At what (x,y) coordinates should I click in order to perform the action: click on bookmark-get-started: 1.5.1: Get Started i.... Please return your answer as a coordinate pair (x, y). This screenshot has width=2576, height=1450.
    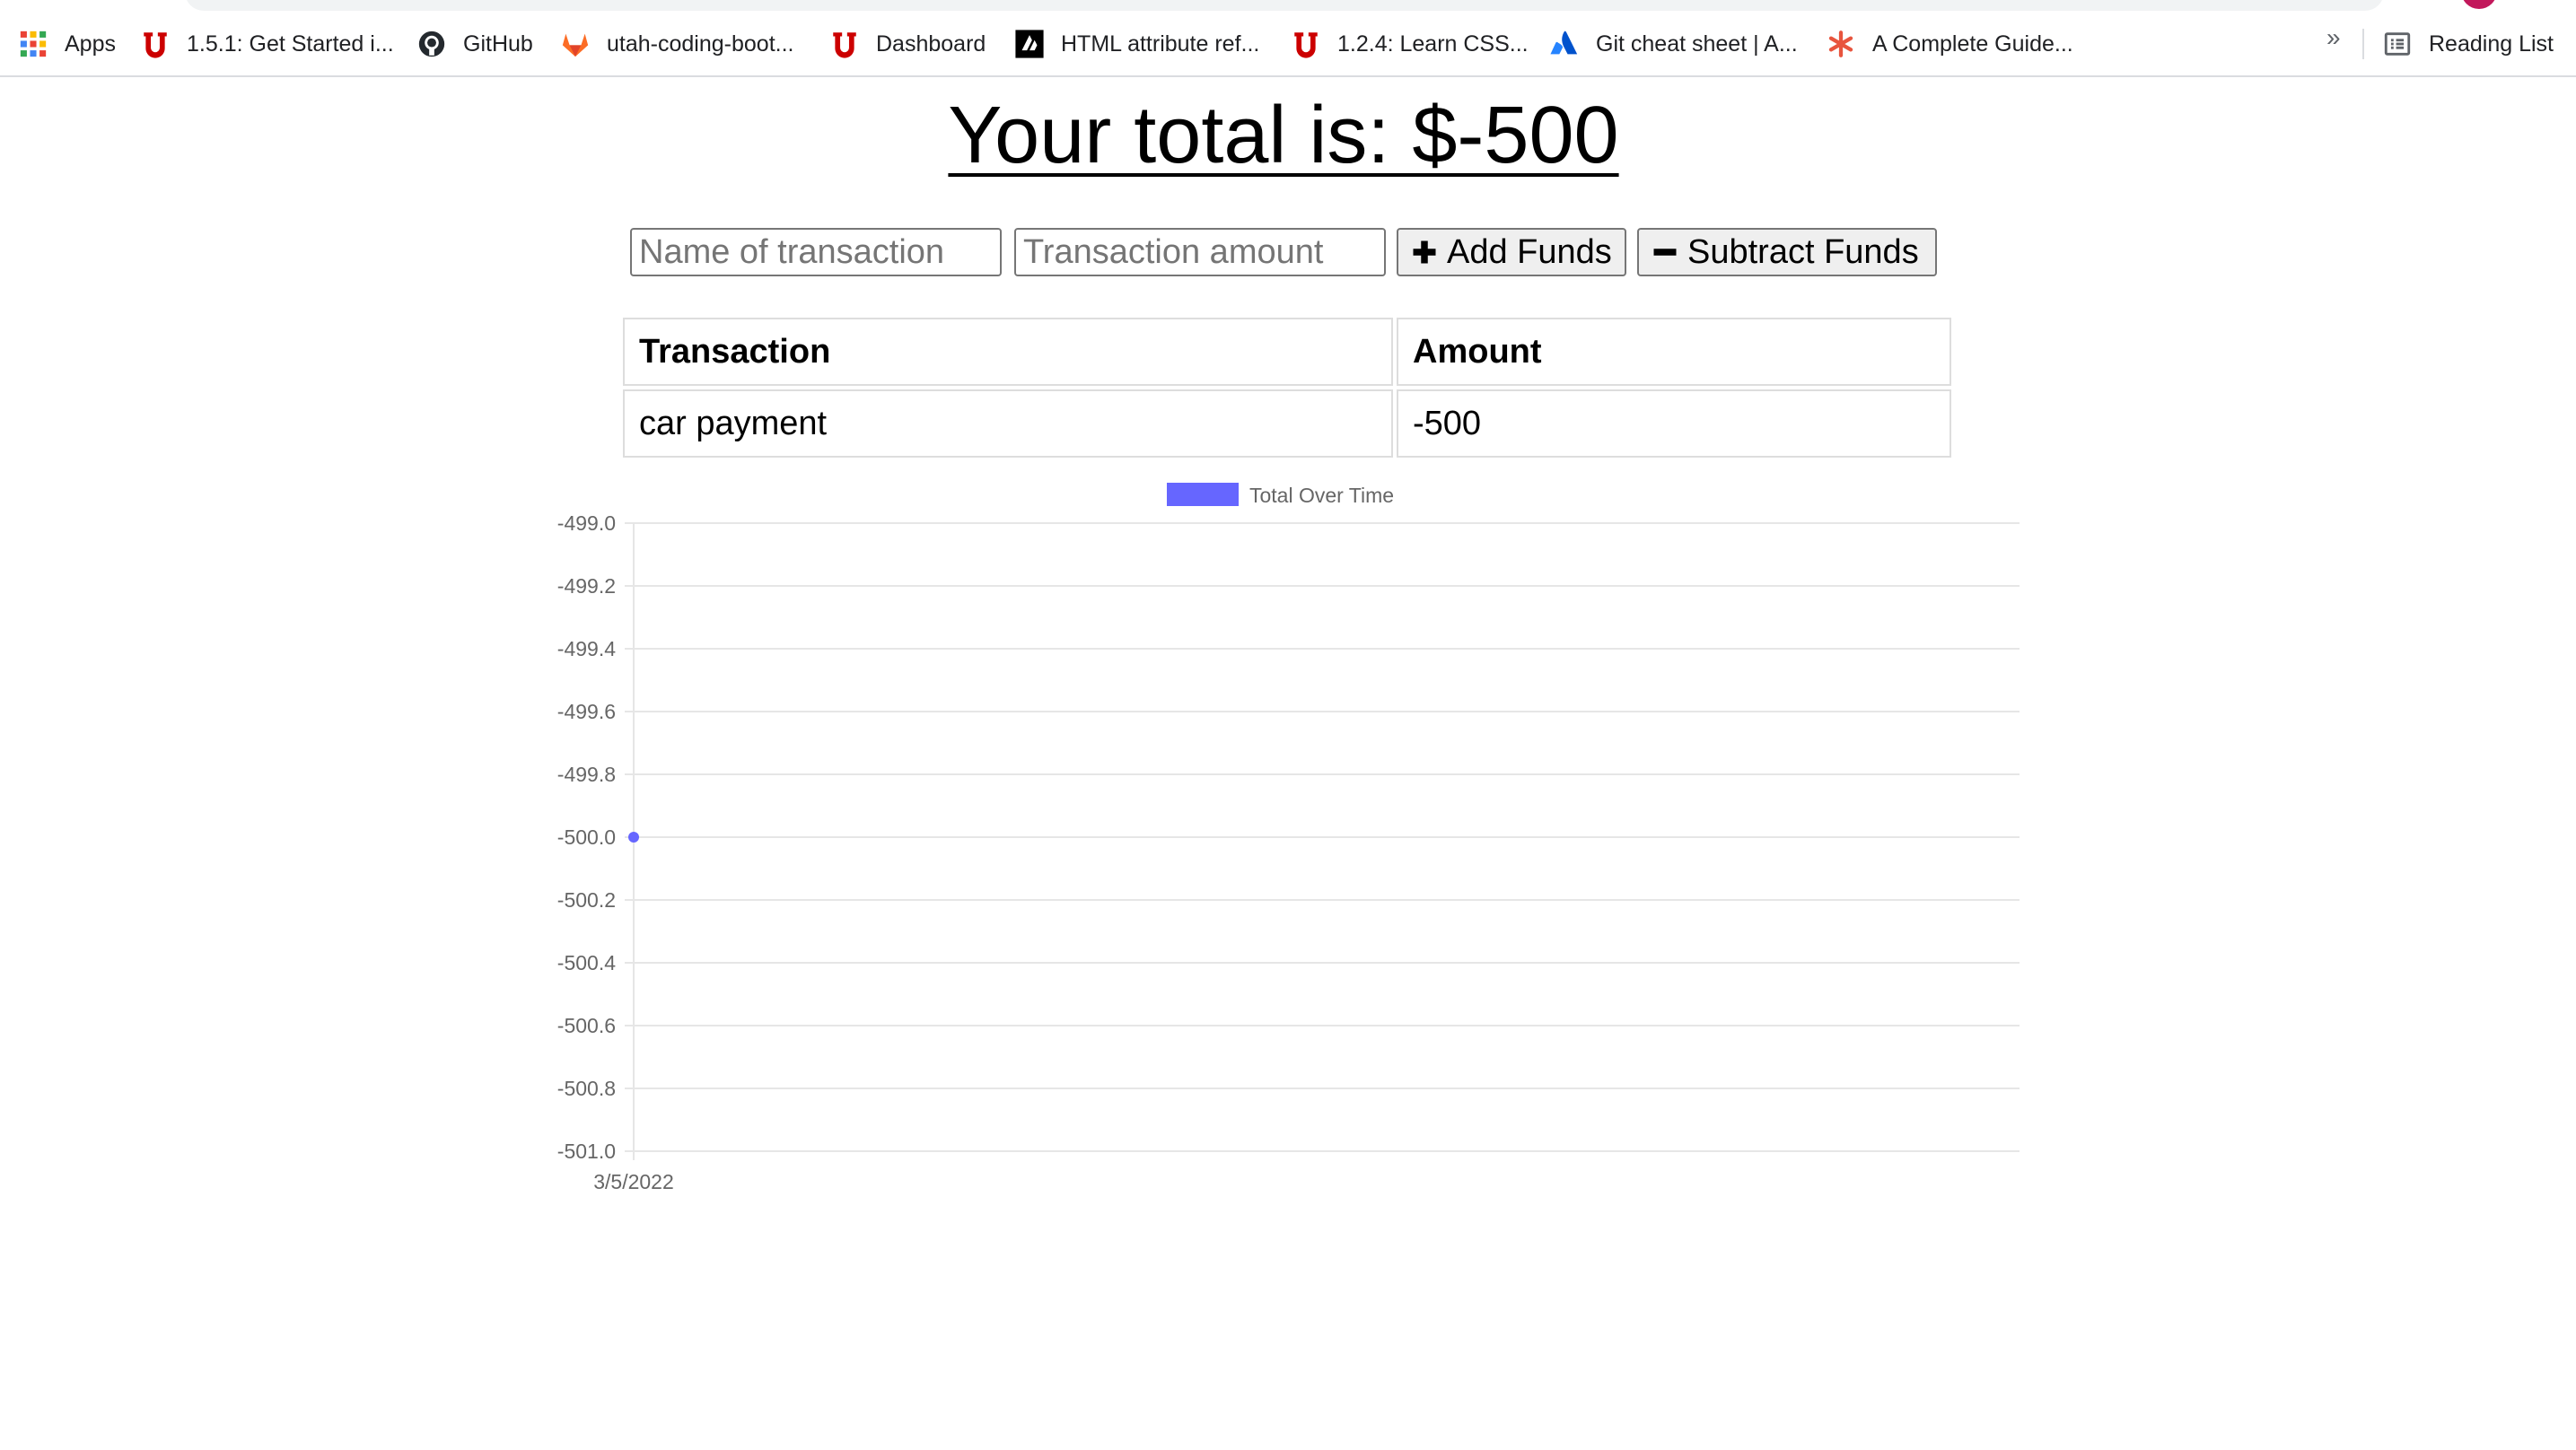
    Looking at the image, I should click on (267, 44).